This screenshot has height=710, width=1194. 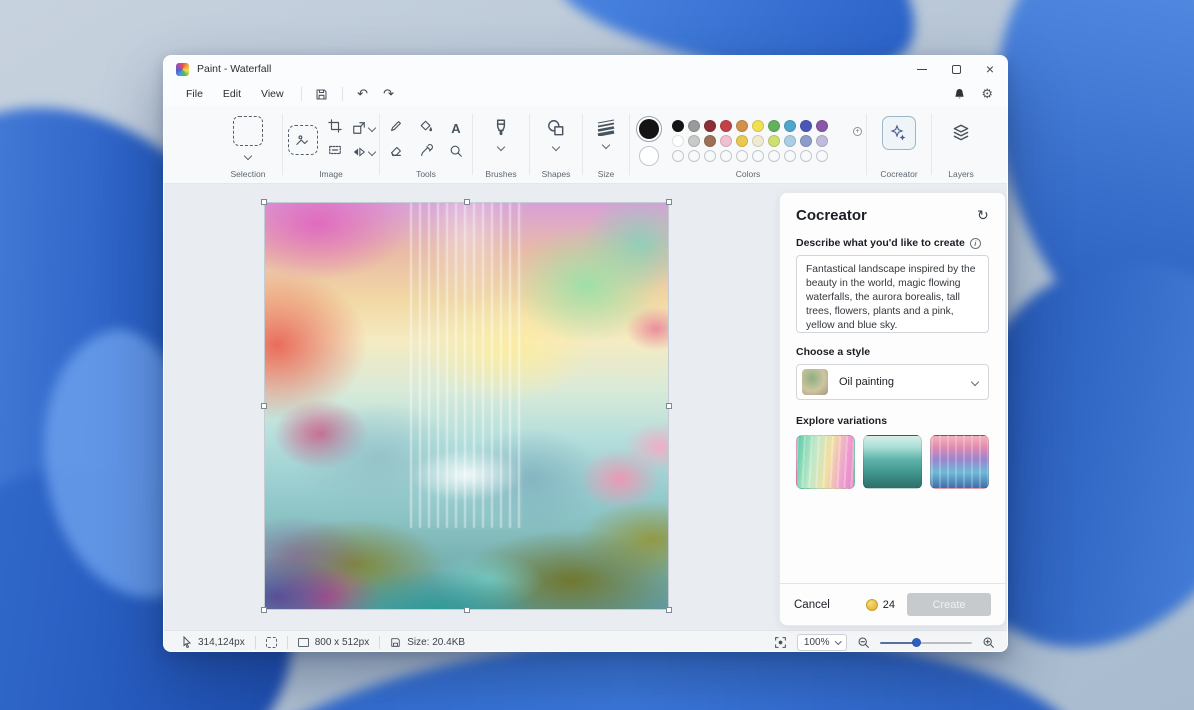 I want to click on secondary-color-well, so click(x=649, y=156).